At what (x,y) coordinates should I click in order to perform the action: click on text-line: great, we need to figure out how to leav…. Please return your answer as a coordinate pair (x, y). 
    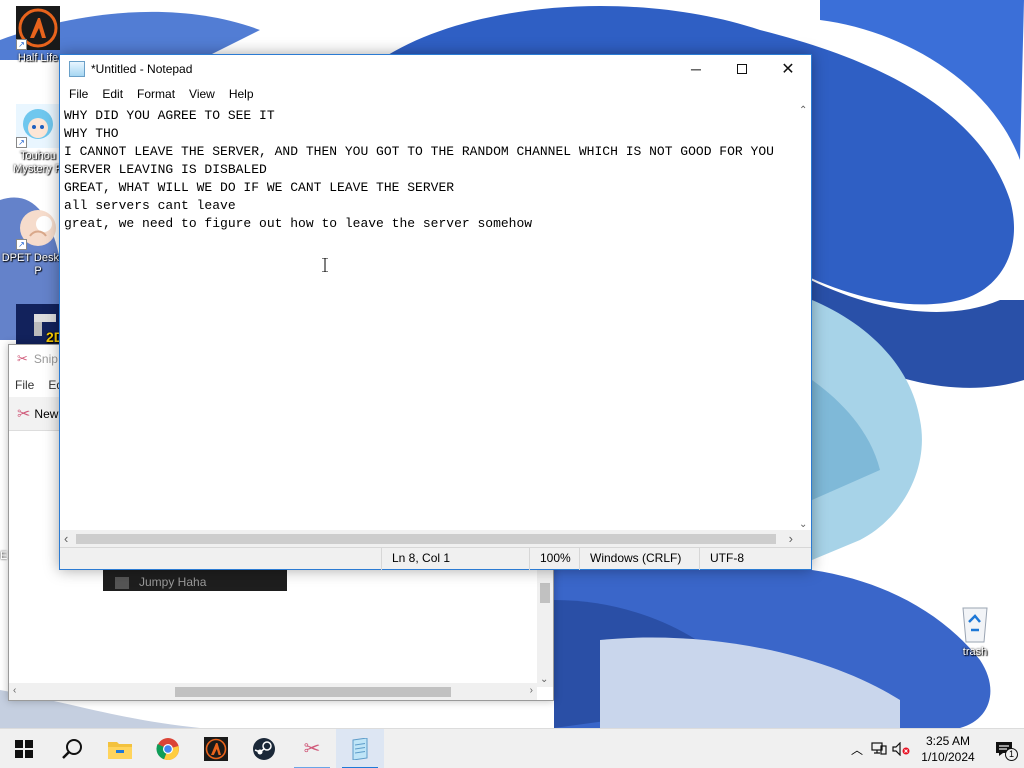
    Looking at the image, I should click on (298, 223).